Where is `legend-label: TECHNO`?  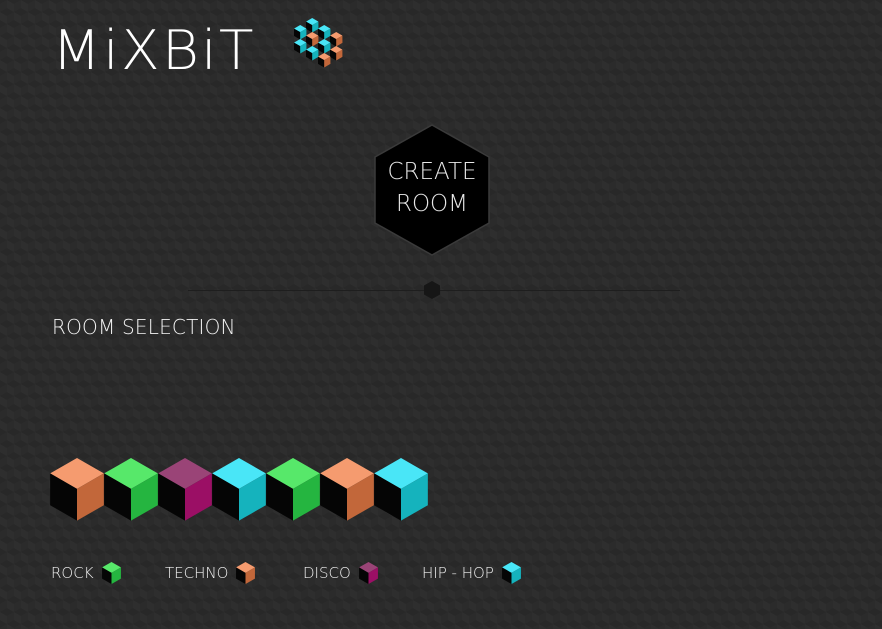
legend-label: TECHNO is located at coordinates (197, 573).